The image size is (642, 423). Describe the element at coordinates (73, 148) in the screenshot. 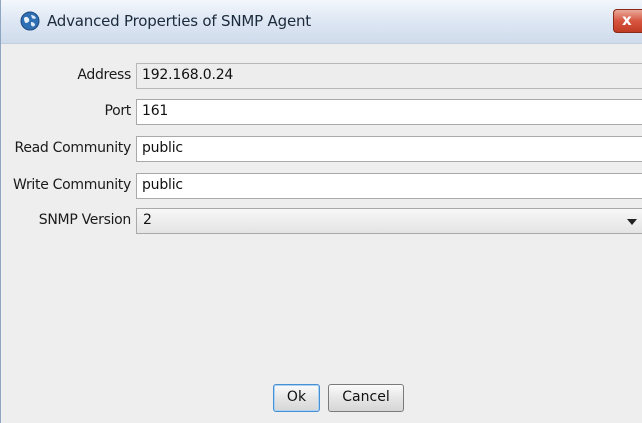

I see `read-community-label: Read Community` at that location.